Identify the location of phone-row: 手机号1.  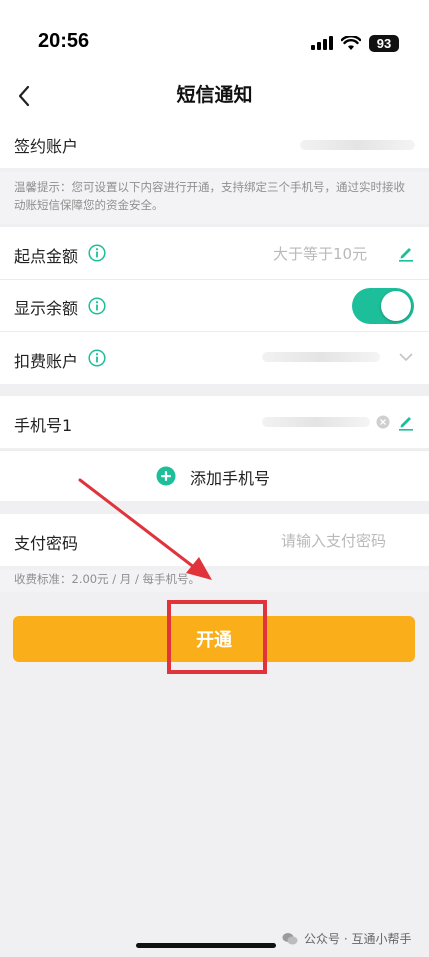
(214, 422).